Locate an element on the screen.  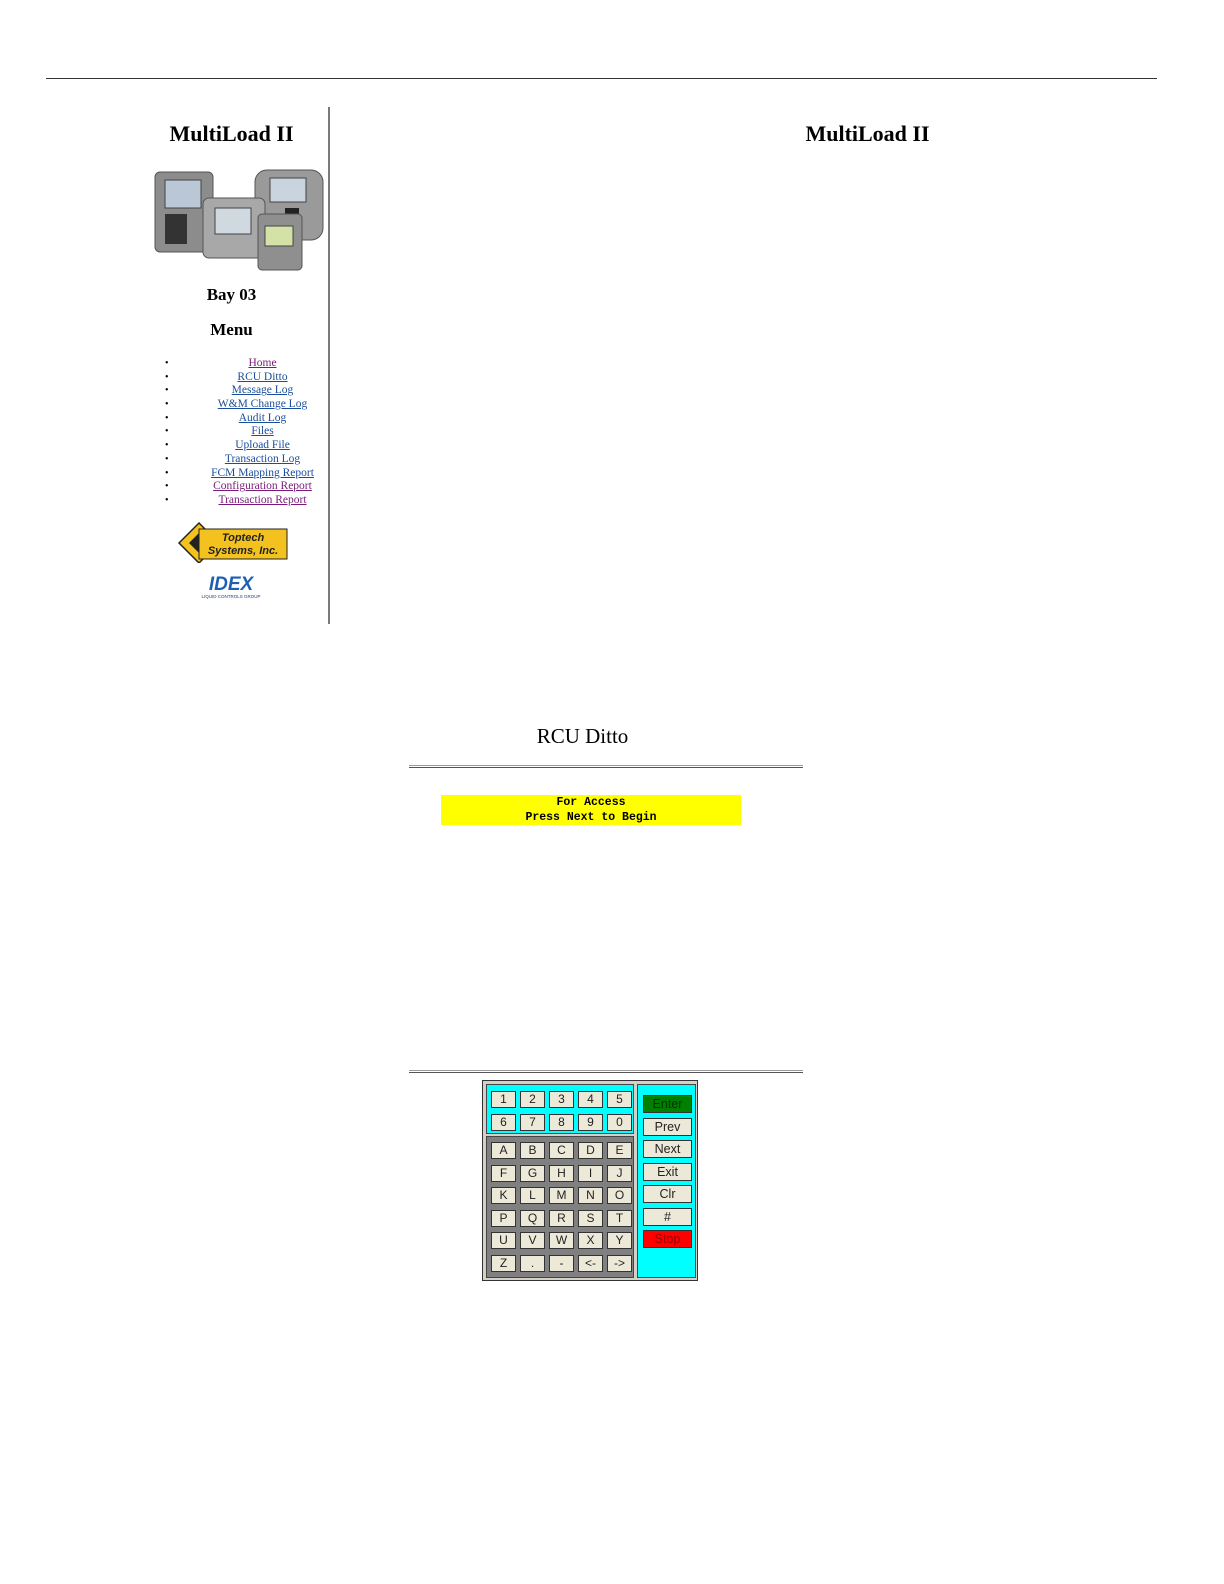
menu-link-transaction-report: Transaction Report is located at coordinates (262, 500).